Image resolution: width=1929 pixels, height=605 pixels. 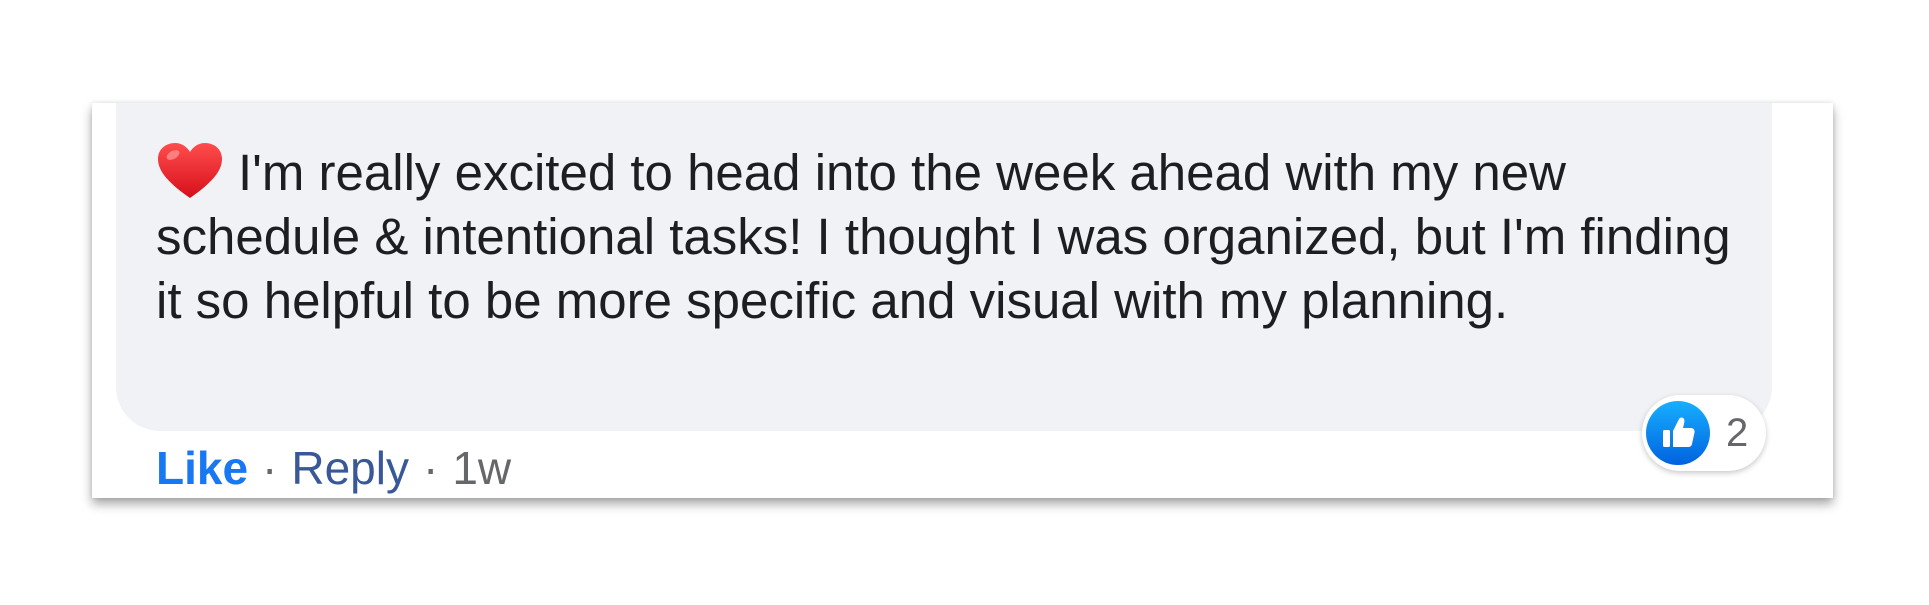 I want to click on reply-button: Reply, so click(x=350, y=468).